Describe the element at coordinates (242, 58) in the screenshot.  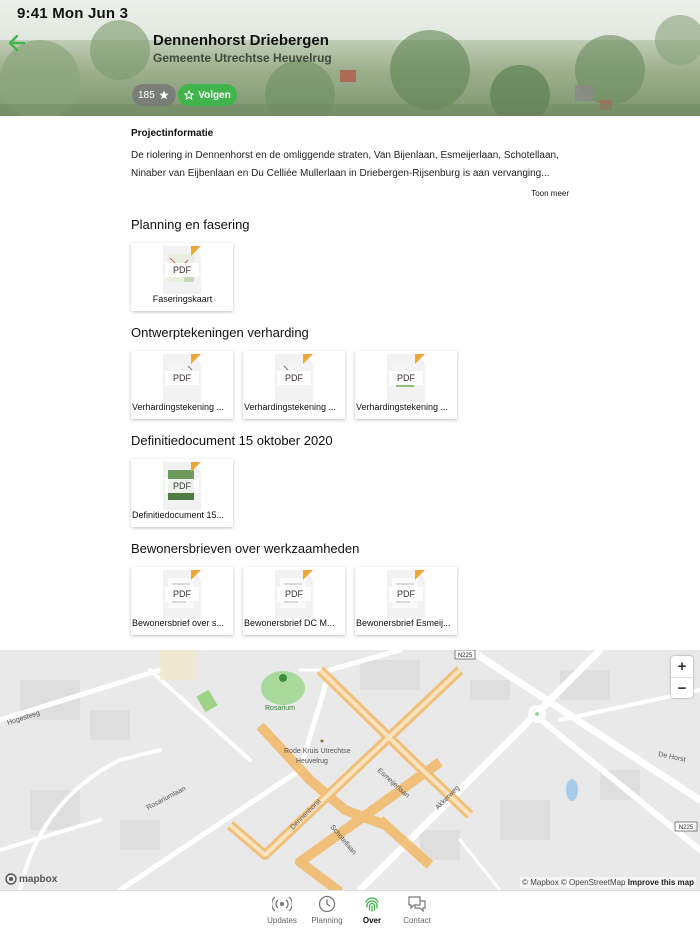
I see `project-subtitle: Gemeente Utrechtse Heuvelrug` at that location.